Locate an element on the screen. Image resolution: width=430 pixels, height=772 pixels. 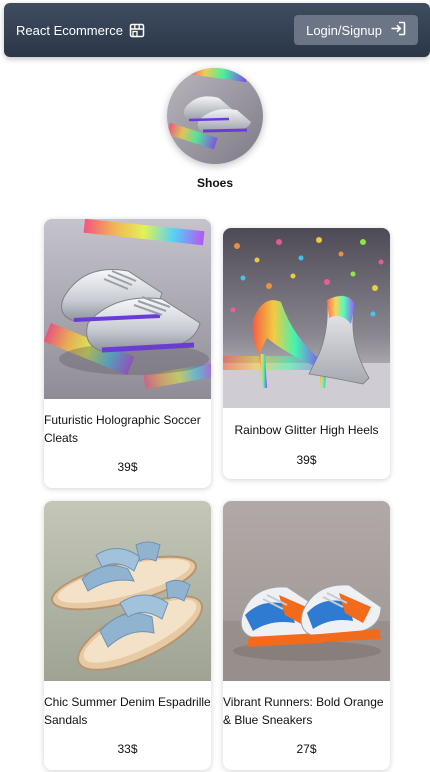
brand-label: React Ecommerce is located at coordinates (69, 30).